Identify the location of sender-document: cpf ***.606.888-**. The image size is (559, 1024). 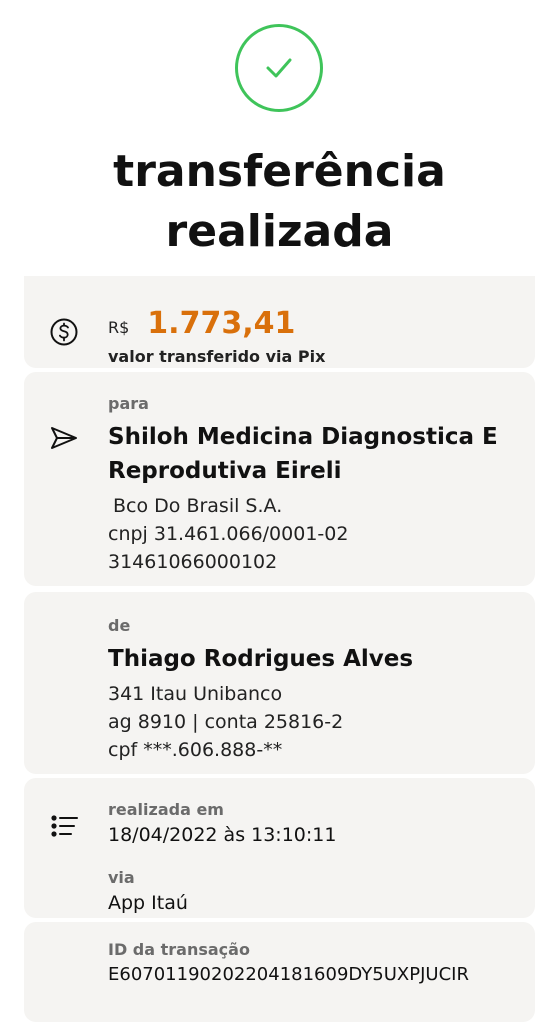
(195, 750).